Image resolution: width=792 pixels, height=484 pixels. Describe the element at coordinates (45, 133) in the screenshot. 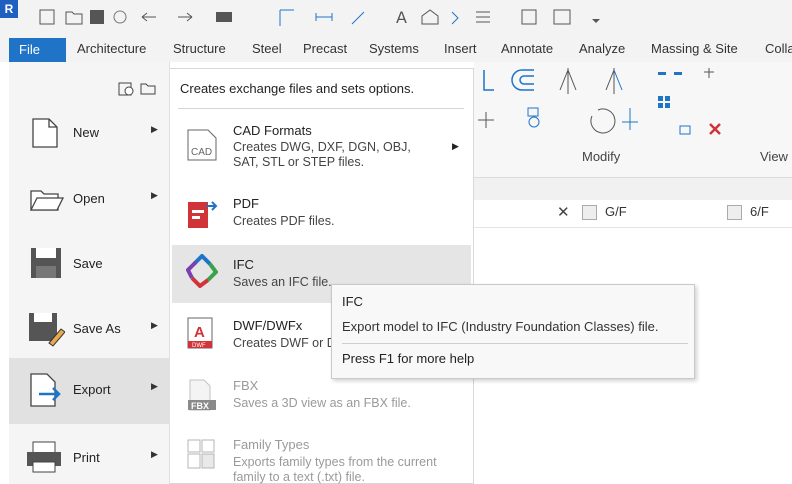

I see `new-file-icon` at that location.